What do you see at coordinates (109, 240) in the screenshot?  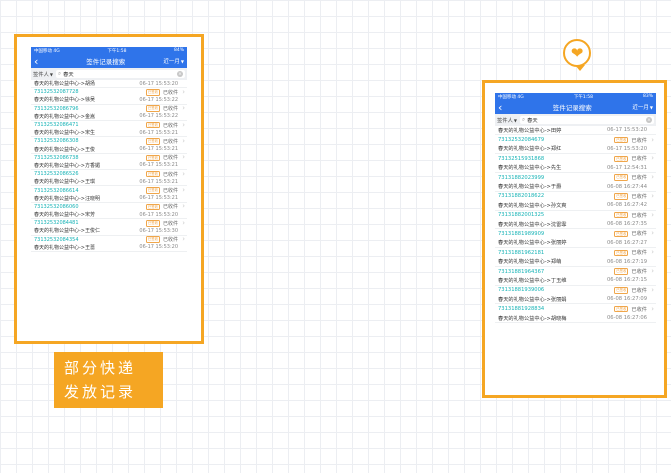 I see `record-tracking-row: 73132532084354 已签收 已收件 ›` at bounding box center [109, 240].